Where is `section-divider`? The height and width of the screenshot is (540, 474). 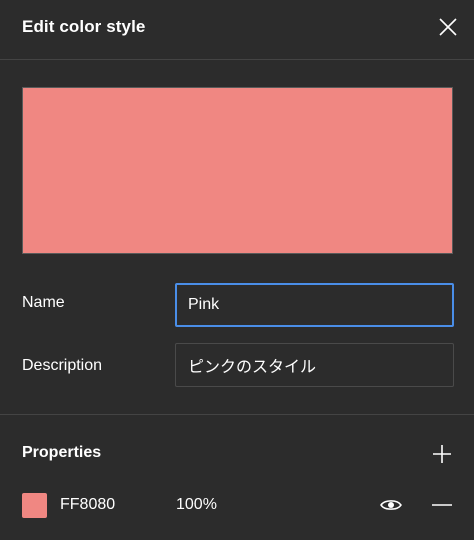
section-divider is located at coordinates (237, 414).